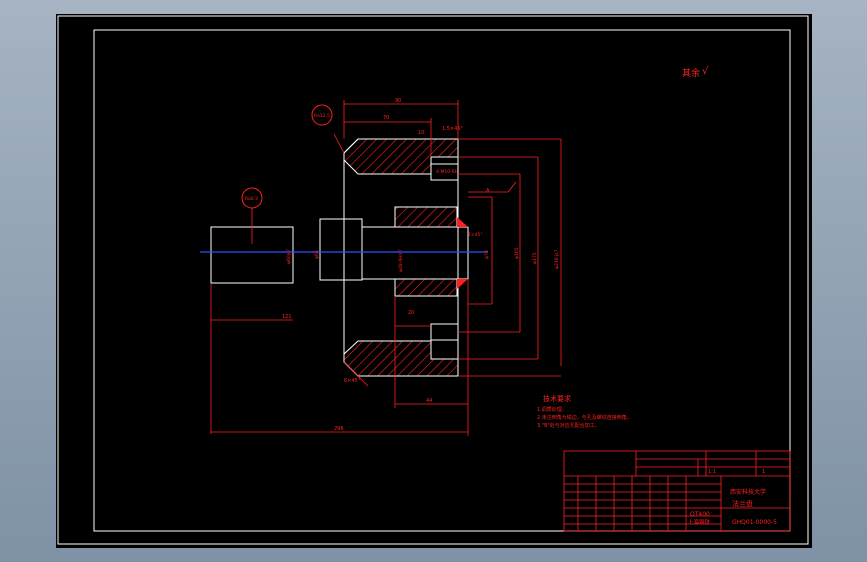 The image size is (867, 562). Describe the element at coordinates (453, 129) in the screenshot. I see `dim-chamfer-top: 1.5×45°` at that location.